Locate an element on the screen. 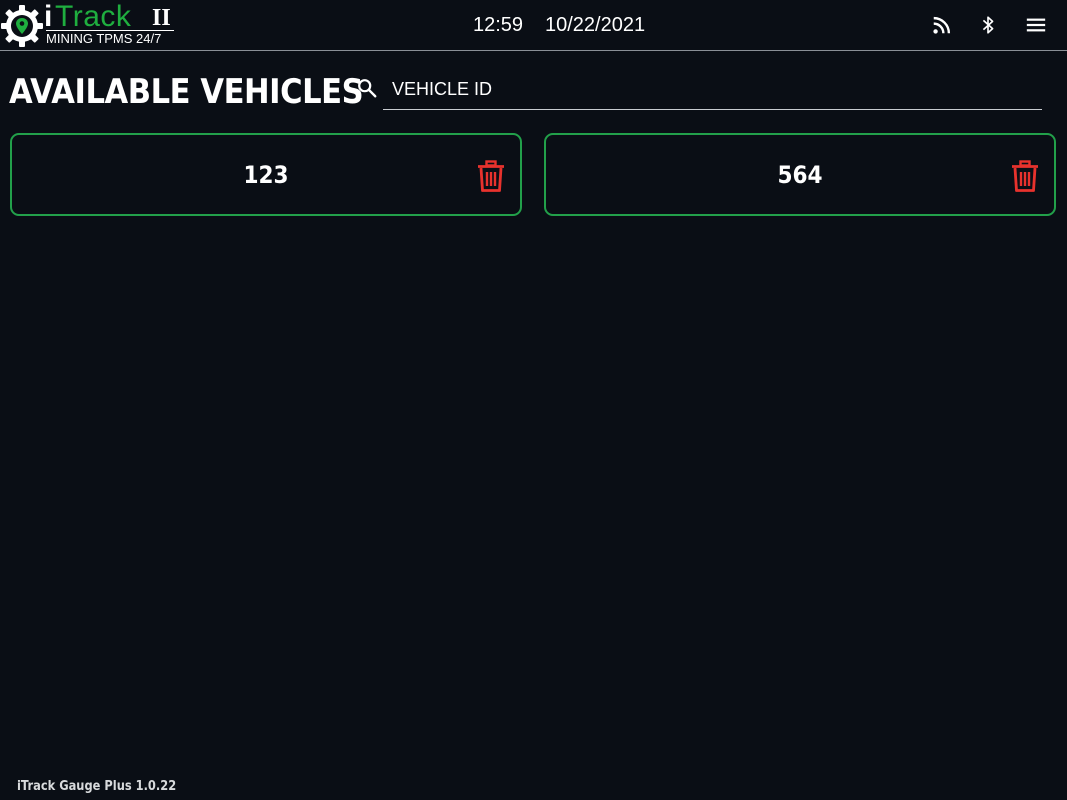 This screenshot has height=800, width=1067. vehicle-card: 564 is located at coordinates (800, 174).